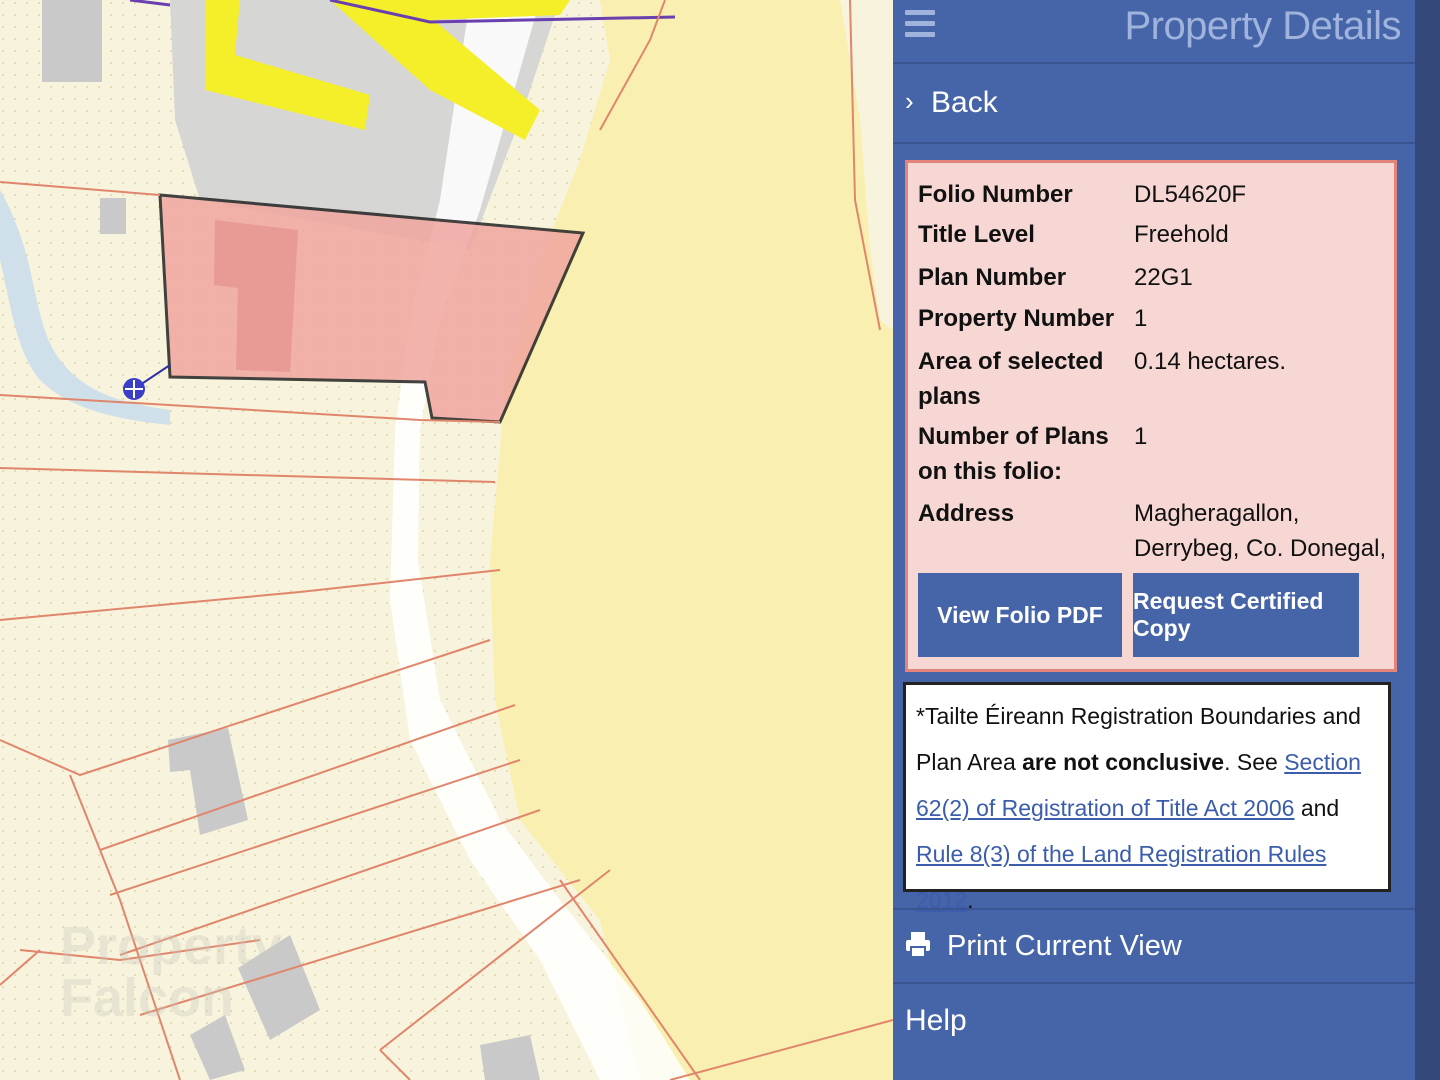  Describe the element at coordinates (1016, 318) in the screenshot. I see `detail-label: Property Number` at that location.